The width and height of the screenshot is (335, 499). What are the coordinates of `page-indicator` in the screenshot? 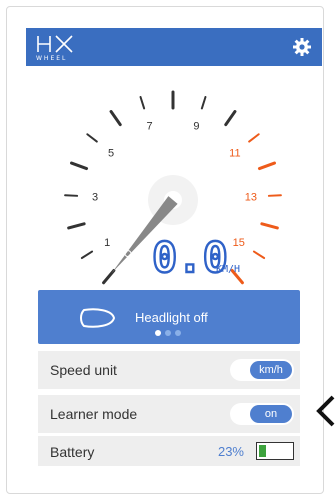 It's located at (168, 333).